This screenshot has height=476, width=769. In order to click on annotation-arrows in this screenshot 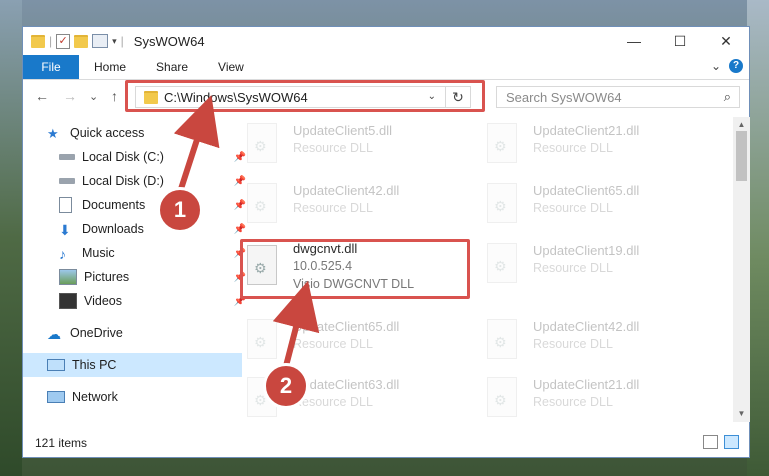, I will do `click(246, 231)`.